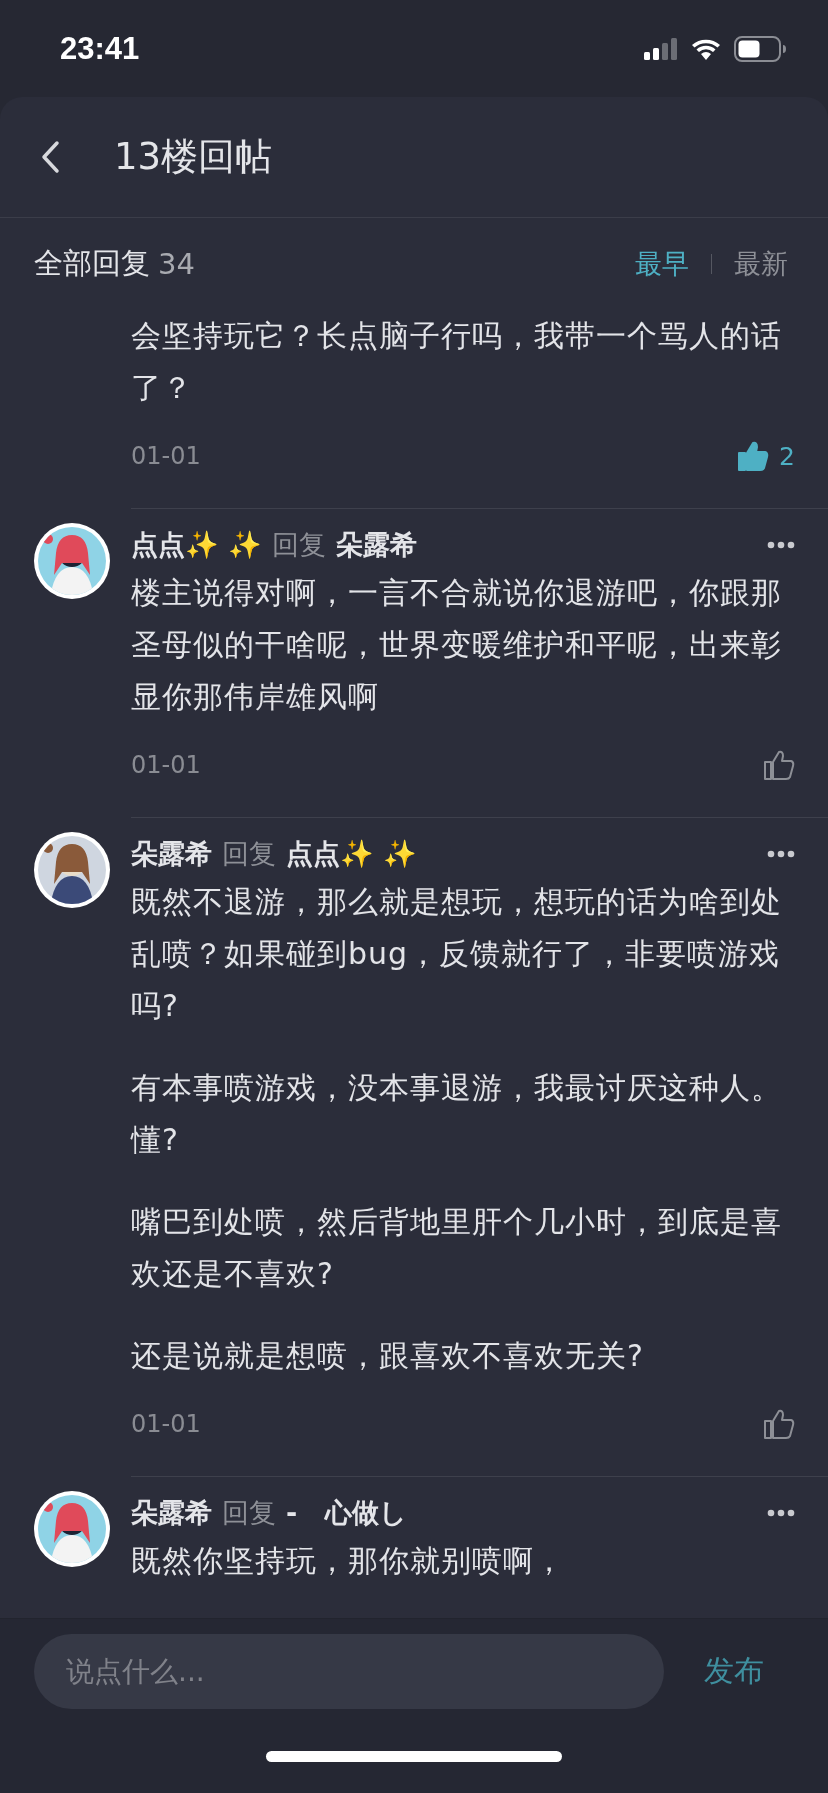 The image size is (828, 1793). What do you see at coordinates (457, 954) in the screenshot?
I see `comment-text: 既然不退游，那么就是想玩，想玩的话为啥到处乱喷？如果碰到bug，反馈就行了，非要喷游戏吗?` at bounding box center [457, 954].